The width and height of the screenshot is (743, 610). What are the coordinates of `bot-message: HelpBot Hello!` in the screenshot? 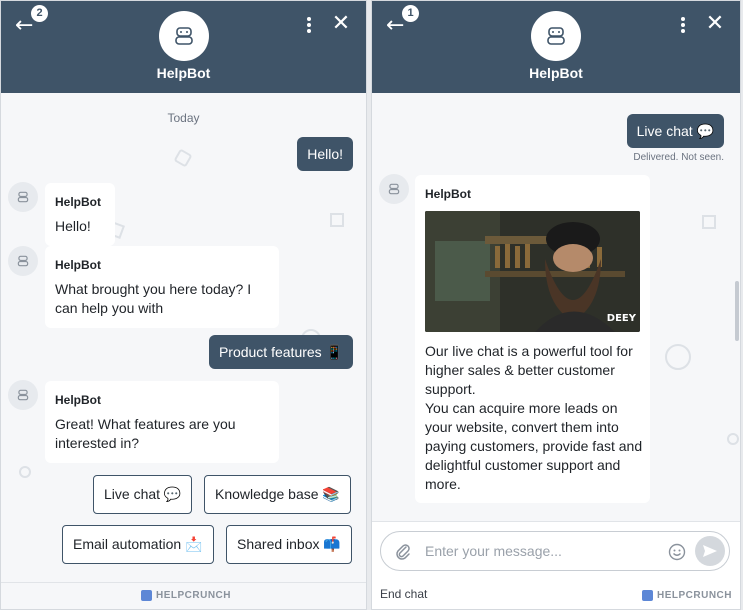 It's located at (80, 214).